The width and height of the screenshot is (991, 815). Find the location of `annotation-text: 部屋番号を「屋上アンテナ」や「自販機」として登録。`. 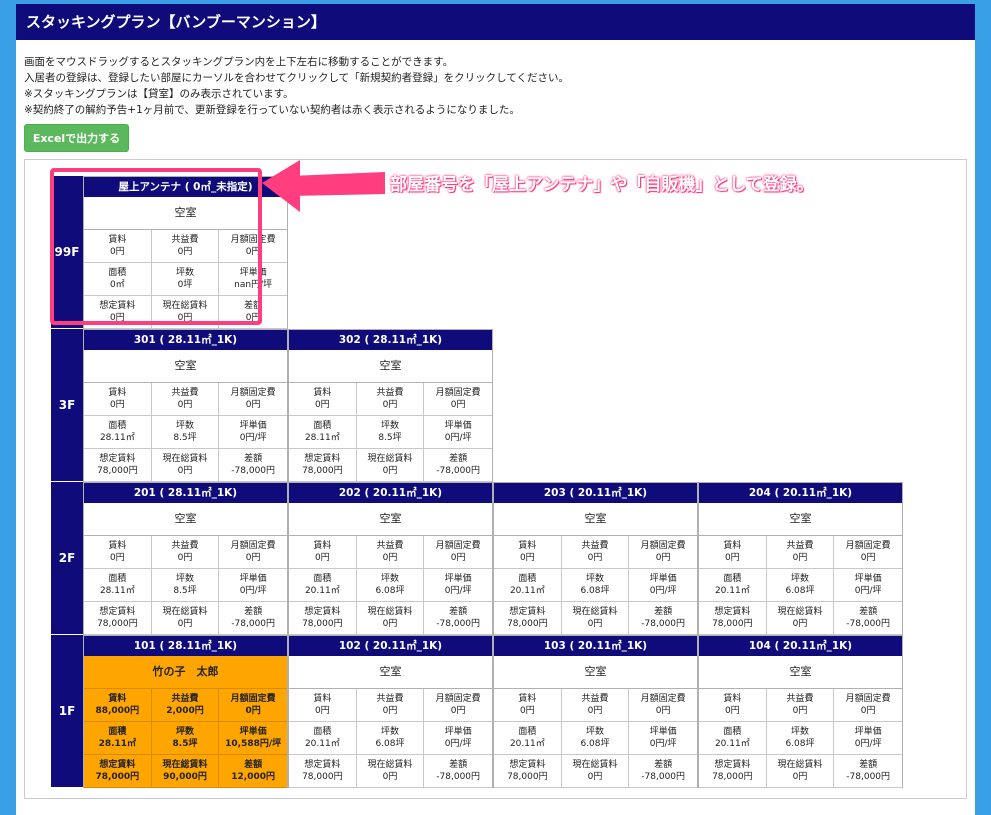

annotation-text: 部屋番号を「屋上アンテナ」や「自販機」として登録。 is located at coordinates (602, 185).